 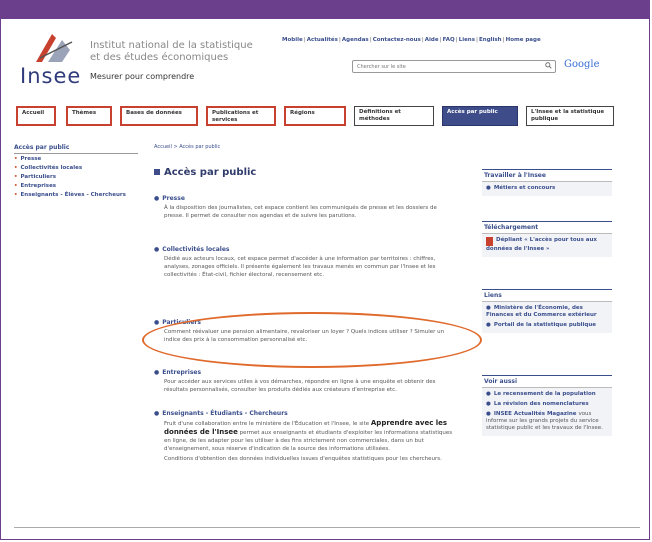 What do you see at coordinates (304, 249) in the screenshot?
I see `section-heading: ● Collectivités locales` at bounding box center [304, 249].